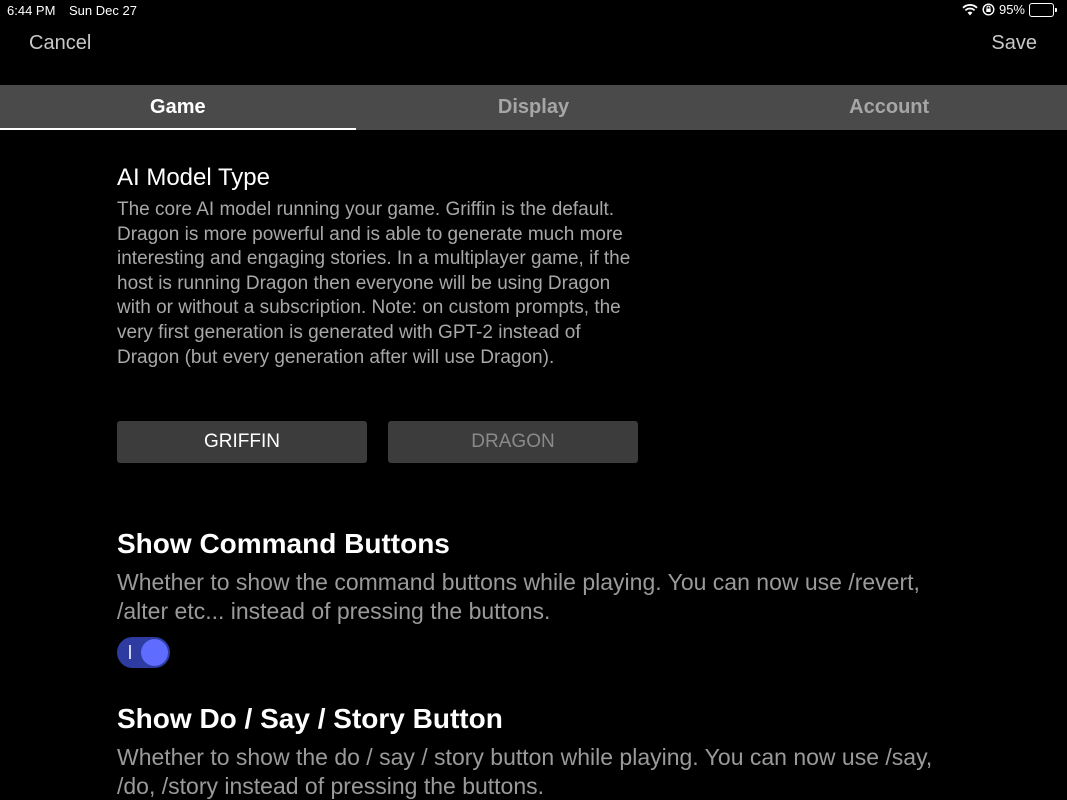 This screenshot has height=800, width=1067. Describe the element at coordinates (130, 652) in the screenshot. I see `toggle-on-mark` at that location.